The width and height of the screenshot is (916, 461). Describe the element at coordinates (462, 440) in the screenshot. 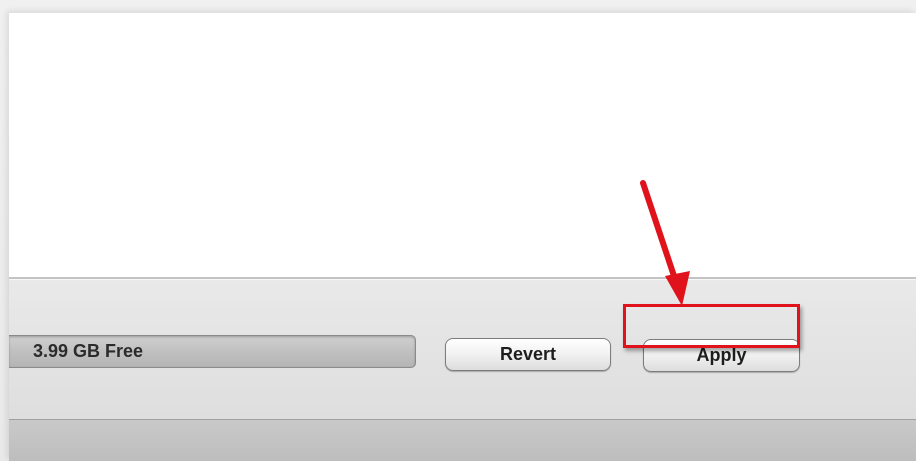

I see `bottom-strip` at that location.